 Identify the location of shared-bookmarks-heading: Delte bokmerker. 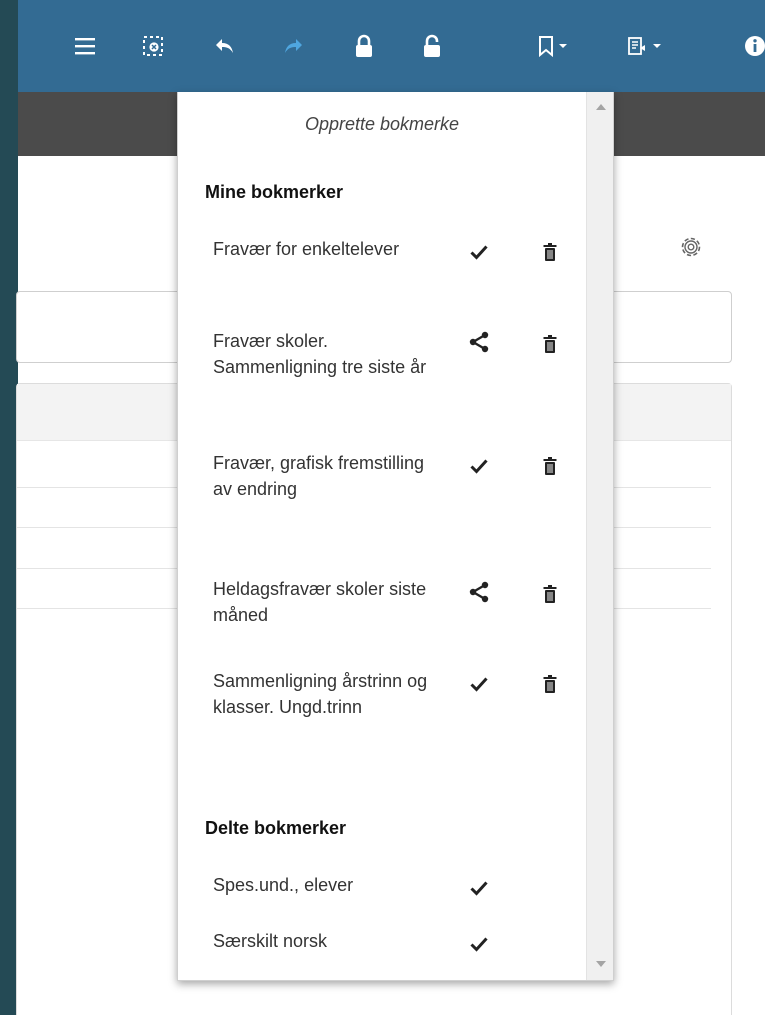
(276, 828).